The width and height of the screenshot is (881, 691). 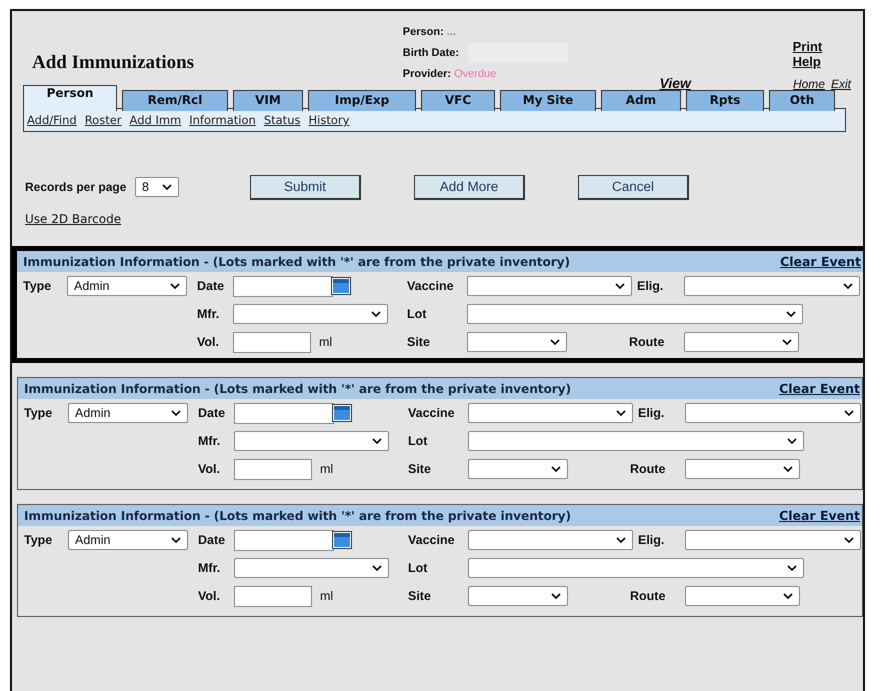 I want to click on barcode-link: Use 2D Barcode, so click(x=90, y=219).